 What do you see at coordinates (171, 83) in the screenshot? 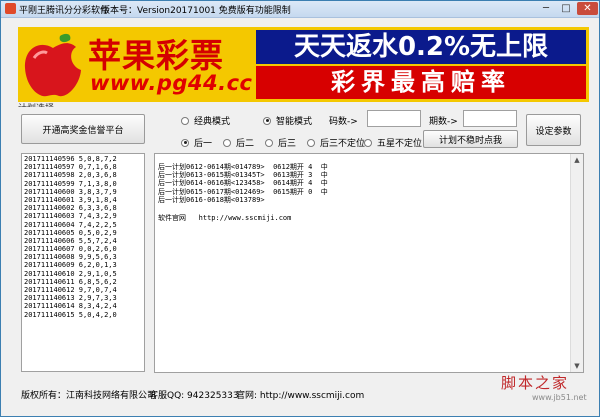
I see `brand-url: www.pg44.cc` at bounding box center [171, 83].